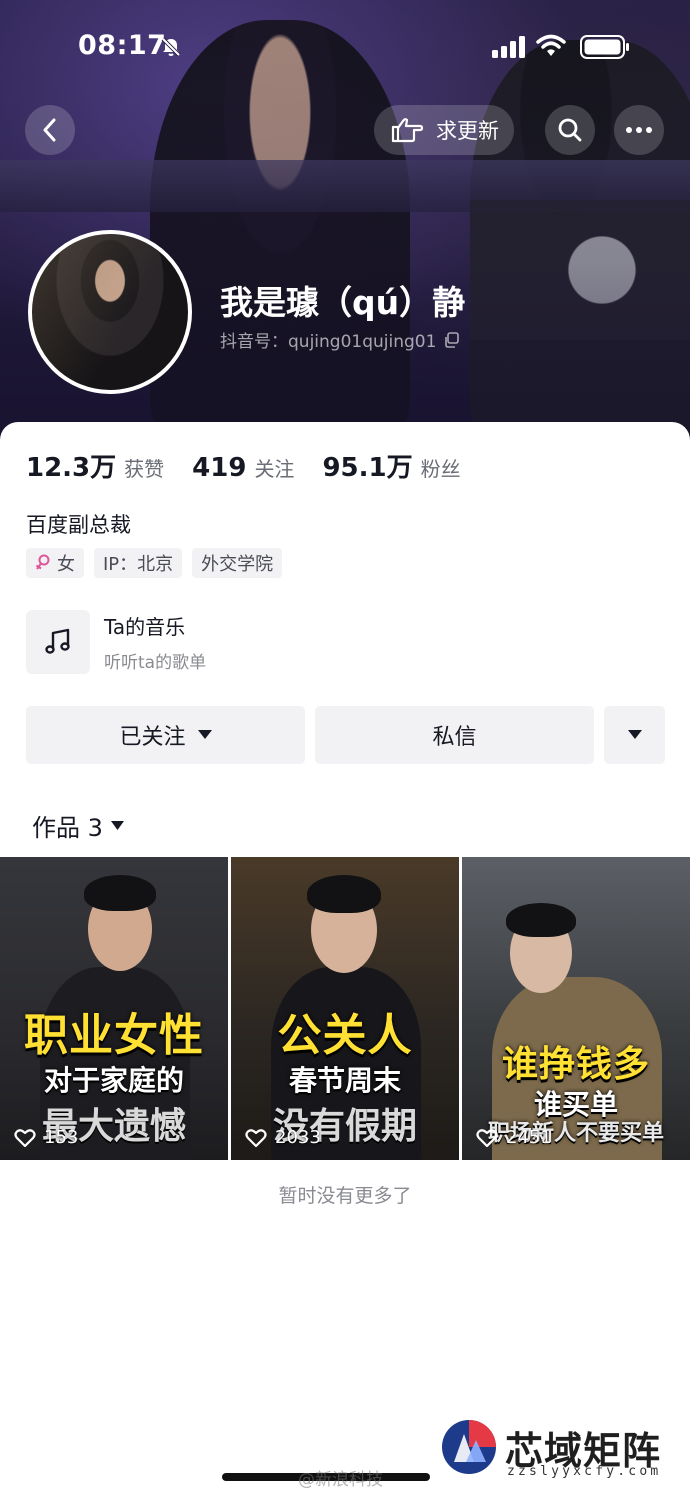 This screenshot has width=690, height=1495. I want to click on video-thumbnail: 公关人 春节周末 没有假期 2033, so click(345, 1008).